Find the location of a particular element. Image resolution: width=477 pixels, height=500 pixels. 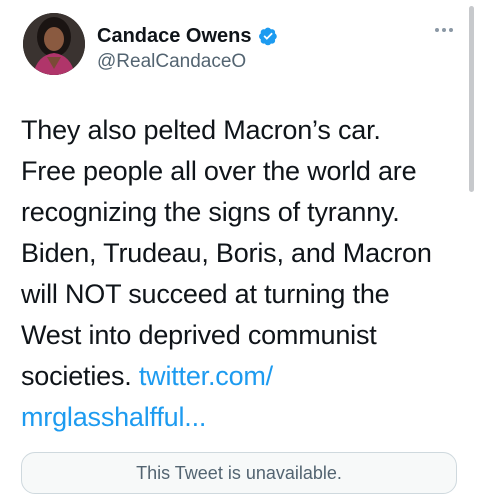

tweet-text-line-last: societies. twitter.com/ is located at coordinates (241, 376).